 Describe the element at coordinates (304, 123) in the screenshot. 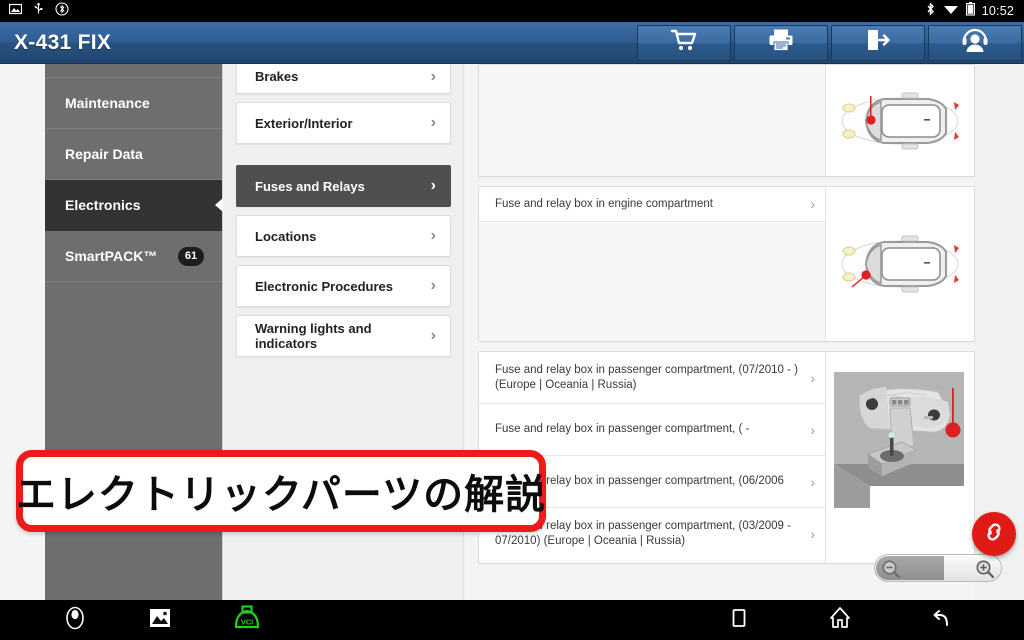

I see `menu-item-label: Exterior/Interior` at that location.